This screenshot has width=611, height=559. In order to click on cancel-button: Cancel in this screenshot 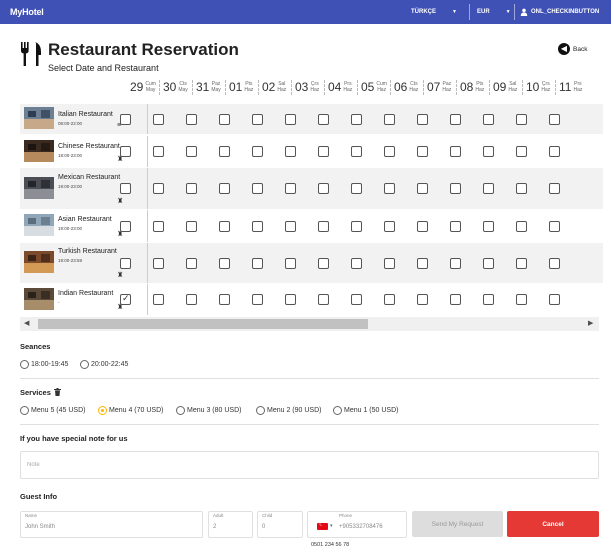, I will do `click(553, 524)`.